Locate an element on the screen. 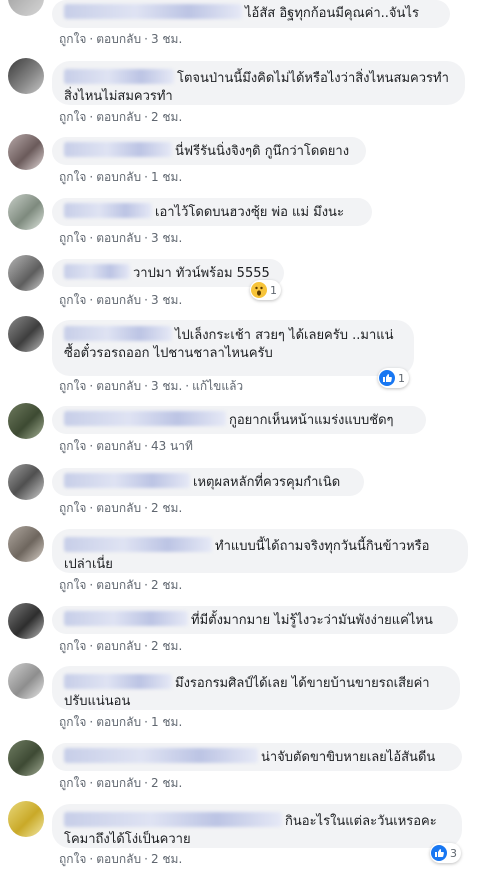 The image size is (483, 869). comment-actions: ถูกใจ · ตอบกลับ · 43 นาที is located at coordinates (126, 446).